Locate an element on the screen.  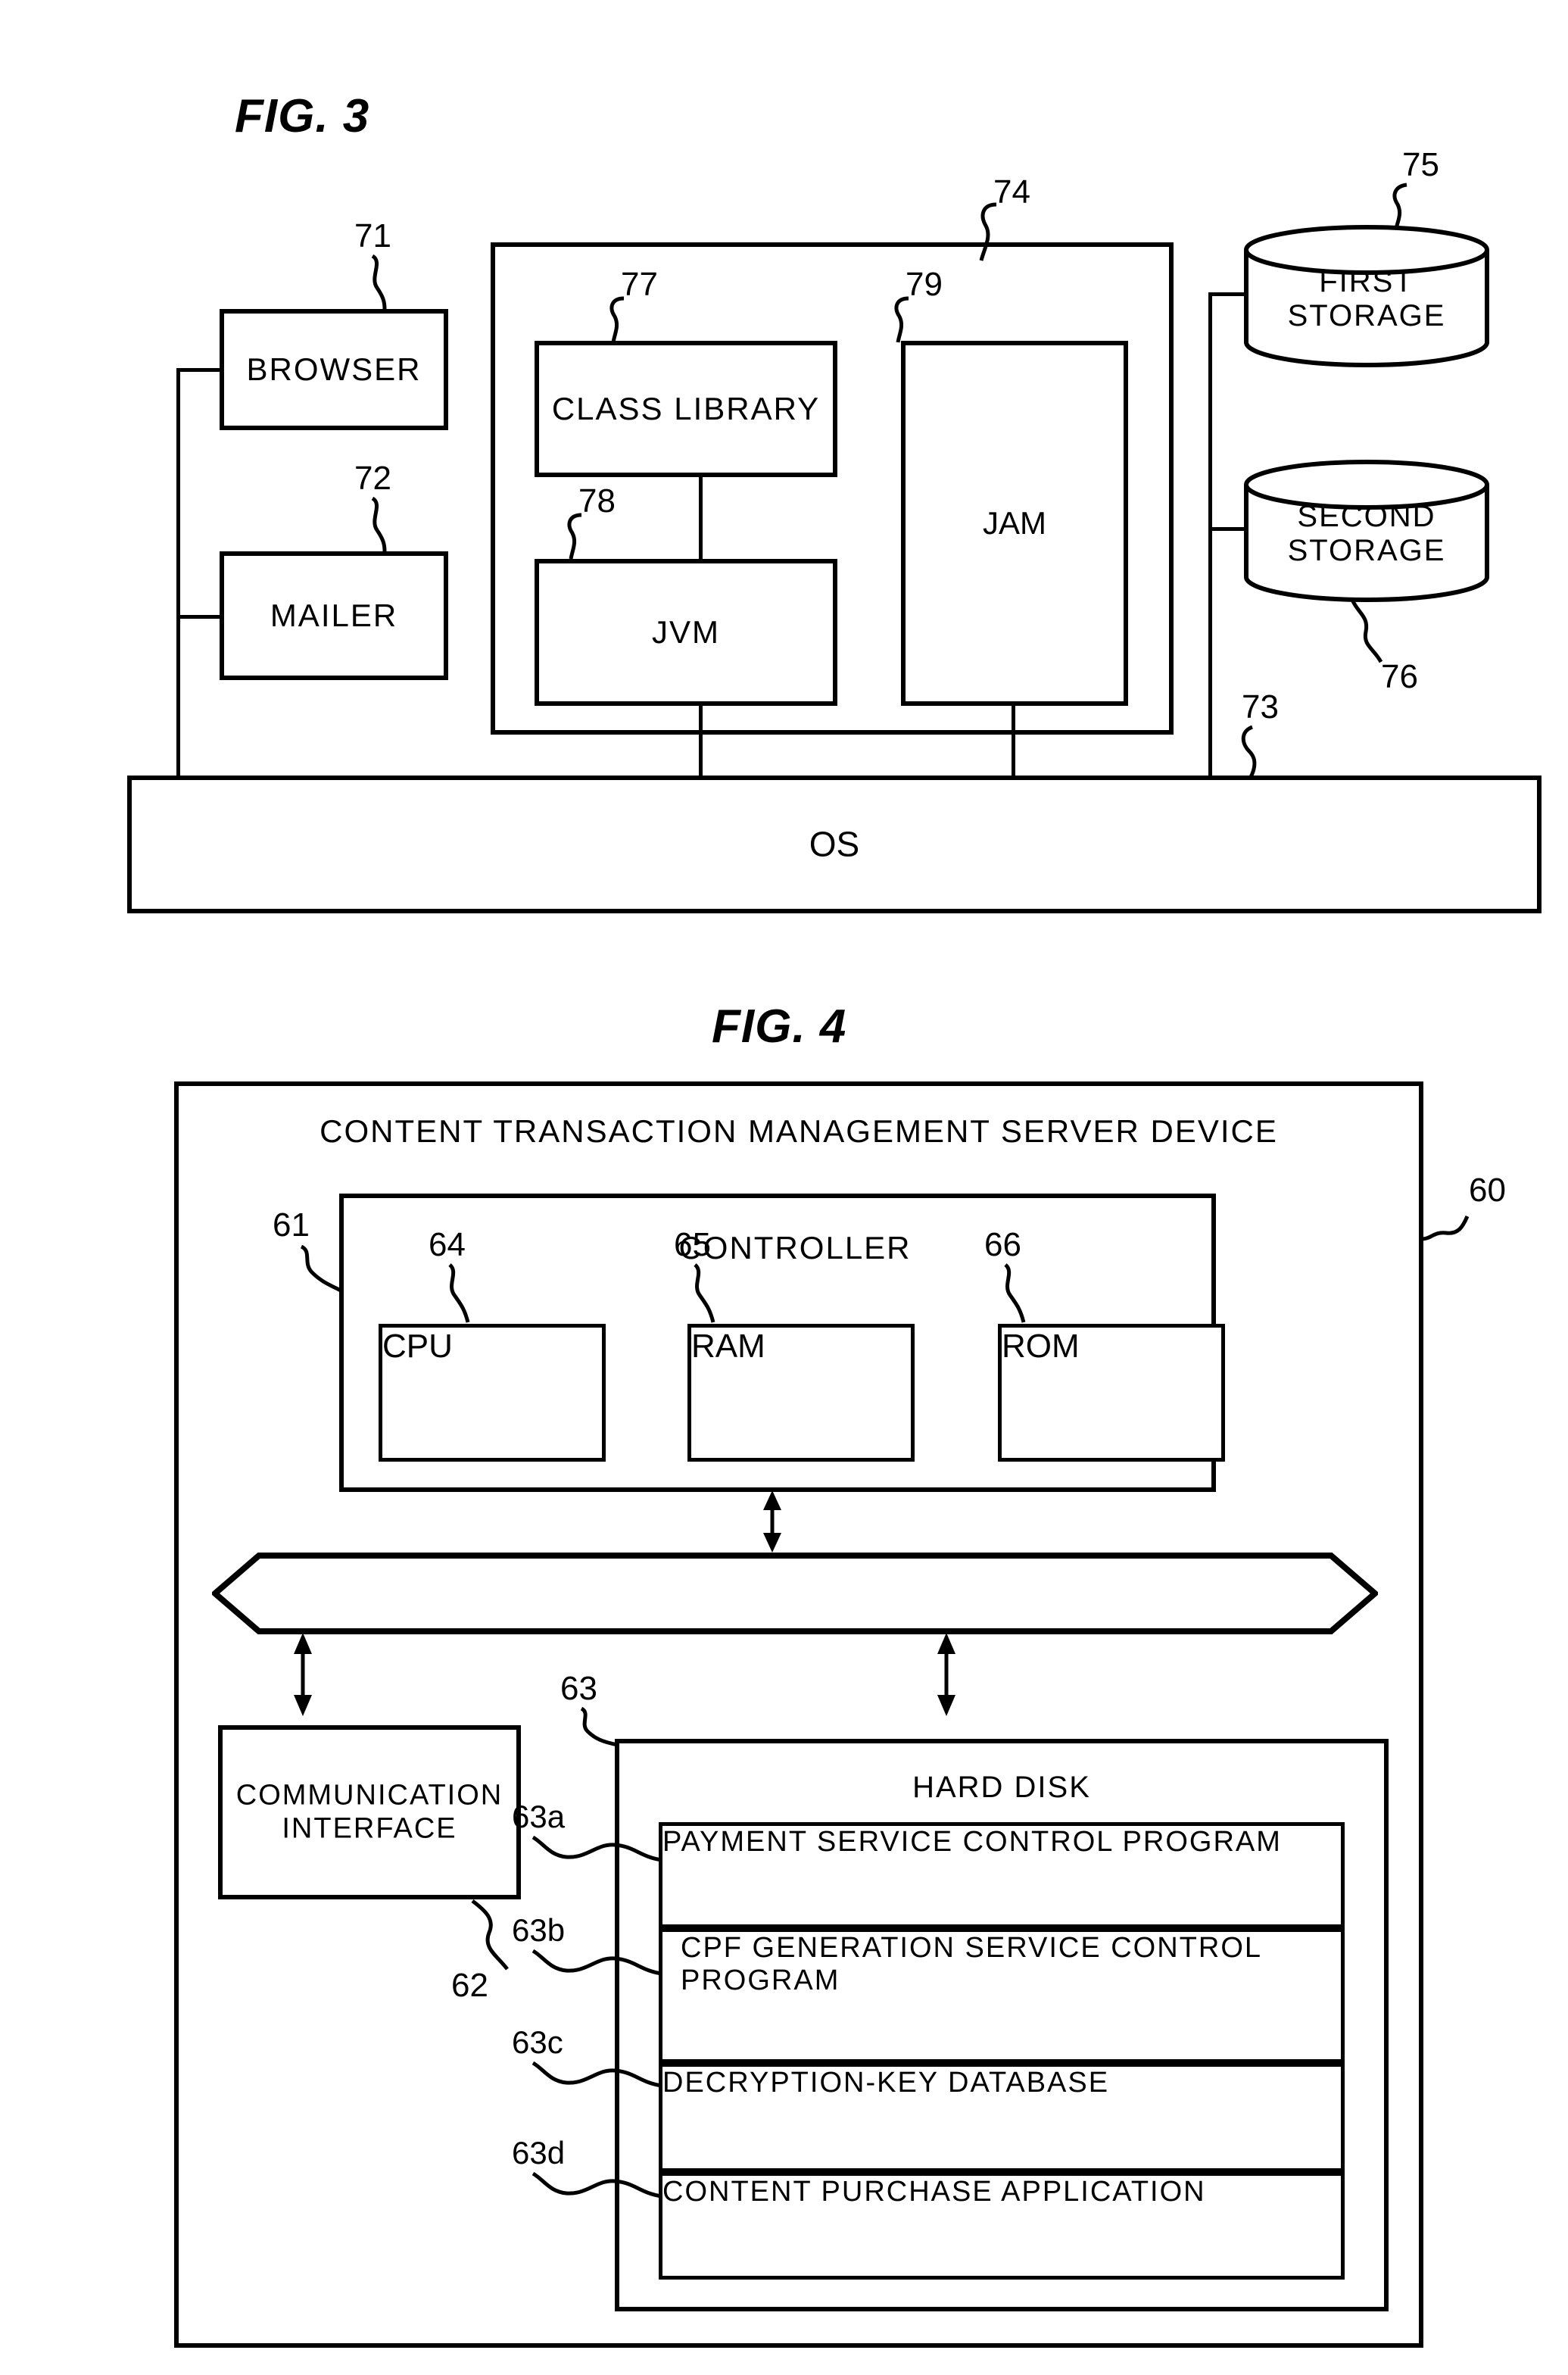
first-storage-line-1: FIRST is located at coordinates (1366, 281).